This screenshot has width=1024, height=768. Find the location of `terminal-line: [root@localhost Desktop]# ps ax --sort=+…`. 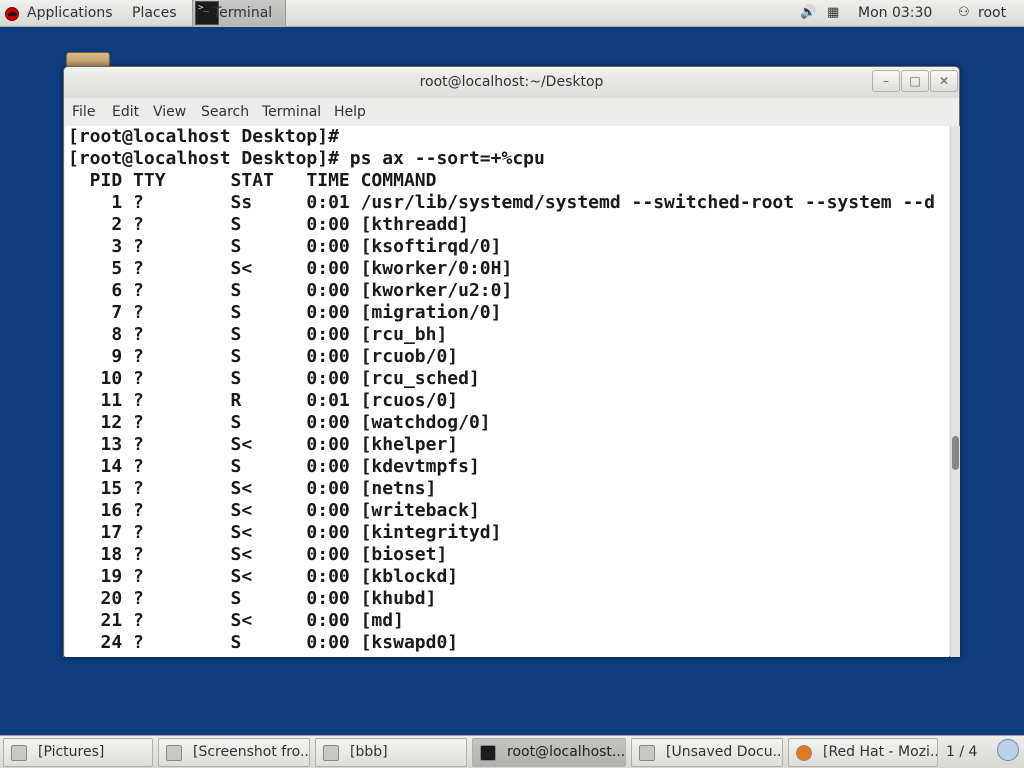

terminal-line: [root@localhost Desktop]# ps ax --sort=+… is located at coordinates (306, 158).